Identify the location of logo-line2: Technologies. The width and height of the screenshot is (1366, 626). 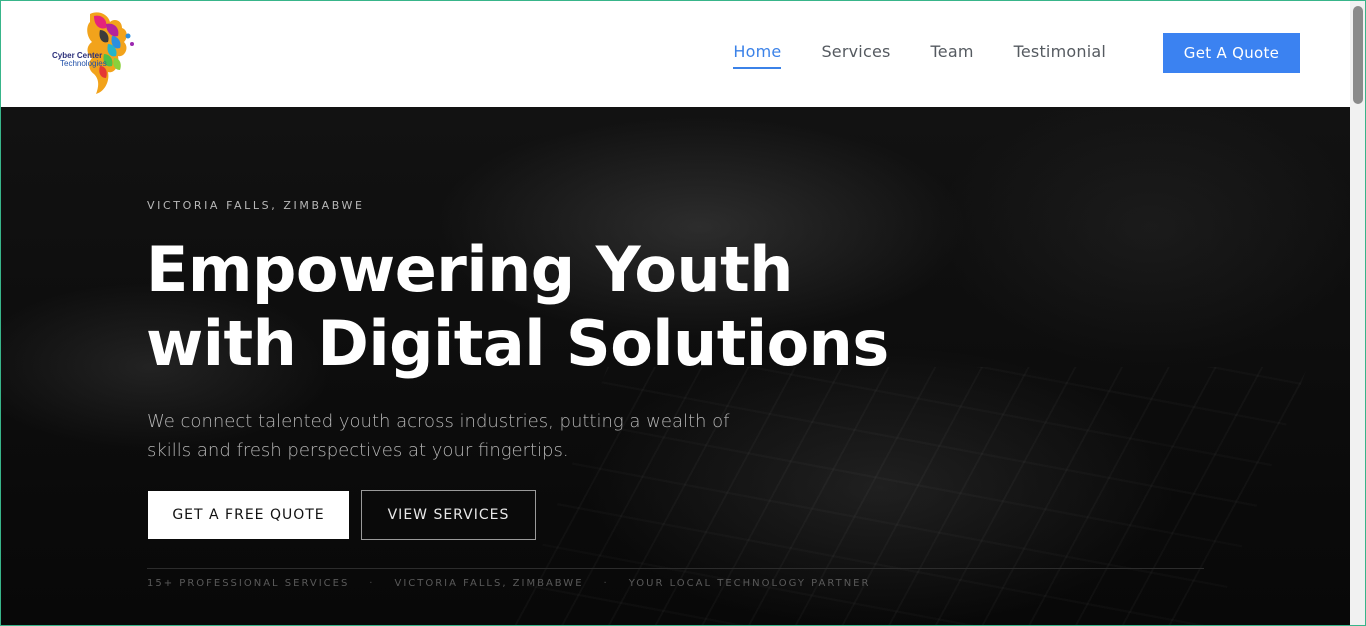
(83, 63).